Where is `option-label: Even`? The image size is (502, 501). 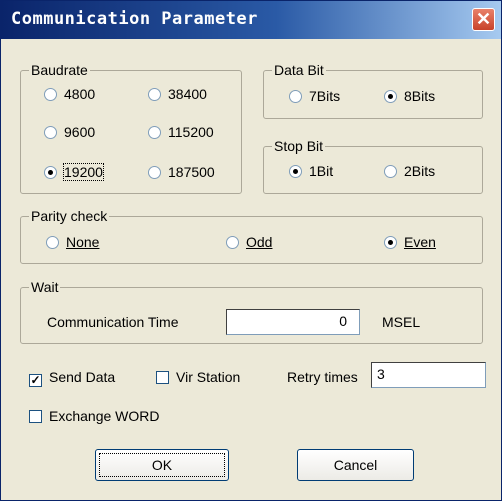
option-label: Even is located at coordinates (420, 242).